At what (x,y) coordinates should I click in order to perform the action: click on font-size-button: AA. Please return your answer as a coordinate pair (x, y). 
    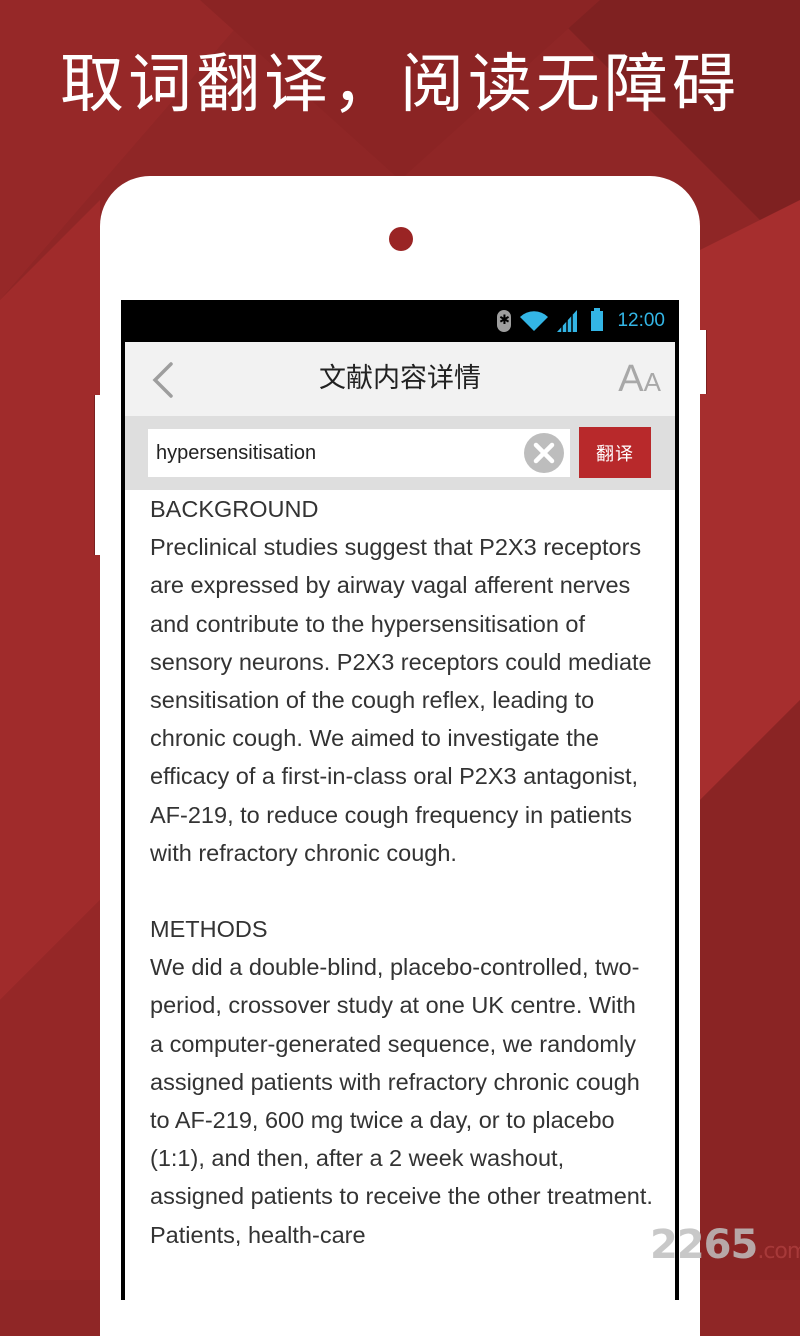
    Looking at the image, I should click on (639, 379).